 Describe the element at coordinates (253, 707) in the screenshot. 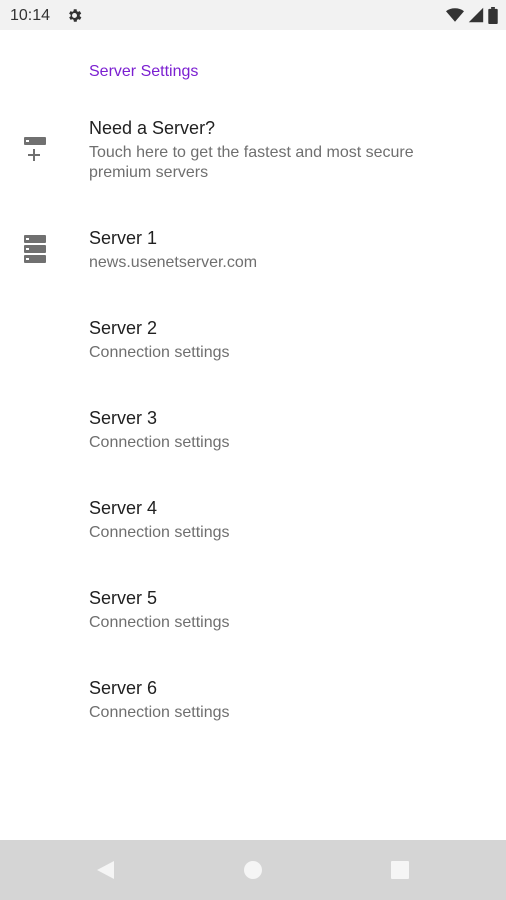

I see `server-6-item: Server 6 Connection settings` at that location.